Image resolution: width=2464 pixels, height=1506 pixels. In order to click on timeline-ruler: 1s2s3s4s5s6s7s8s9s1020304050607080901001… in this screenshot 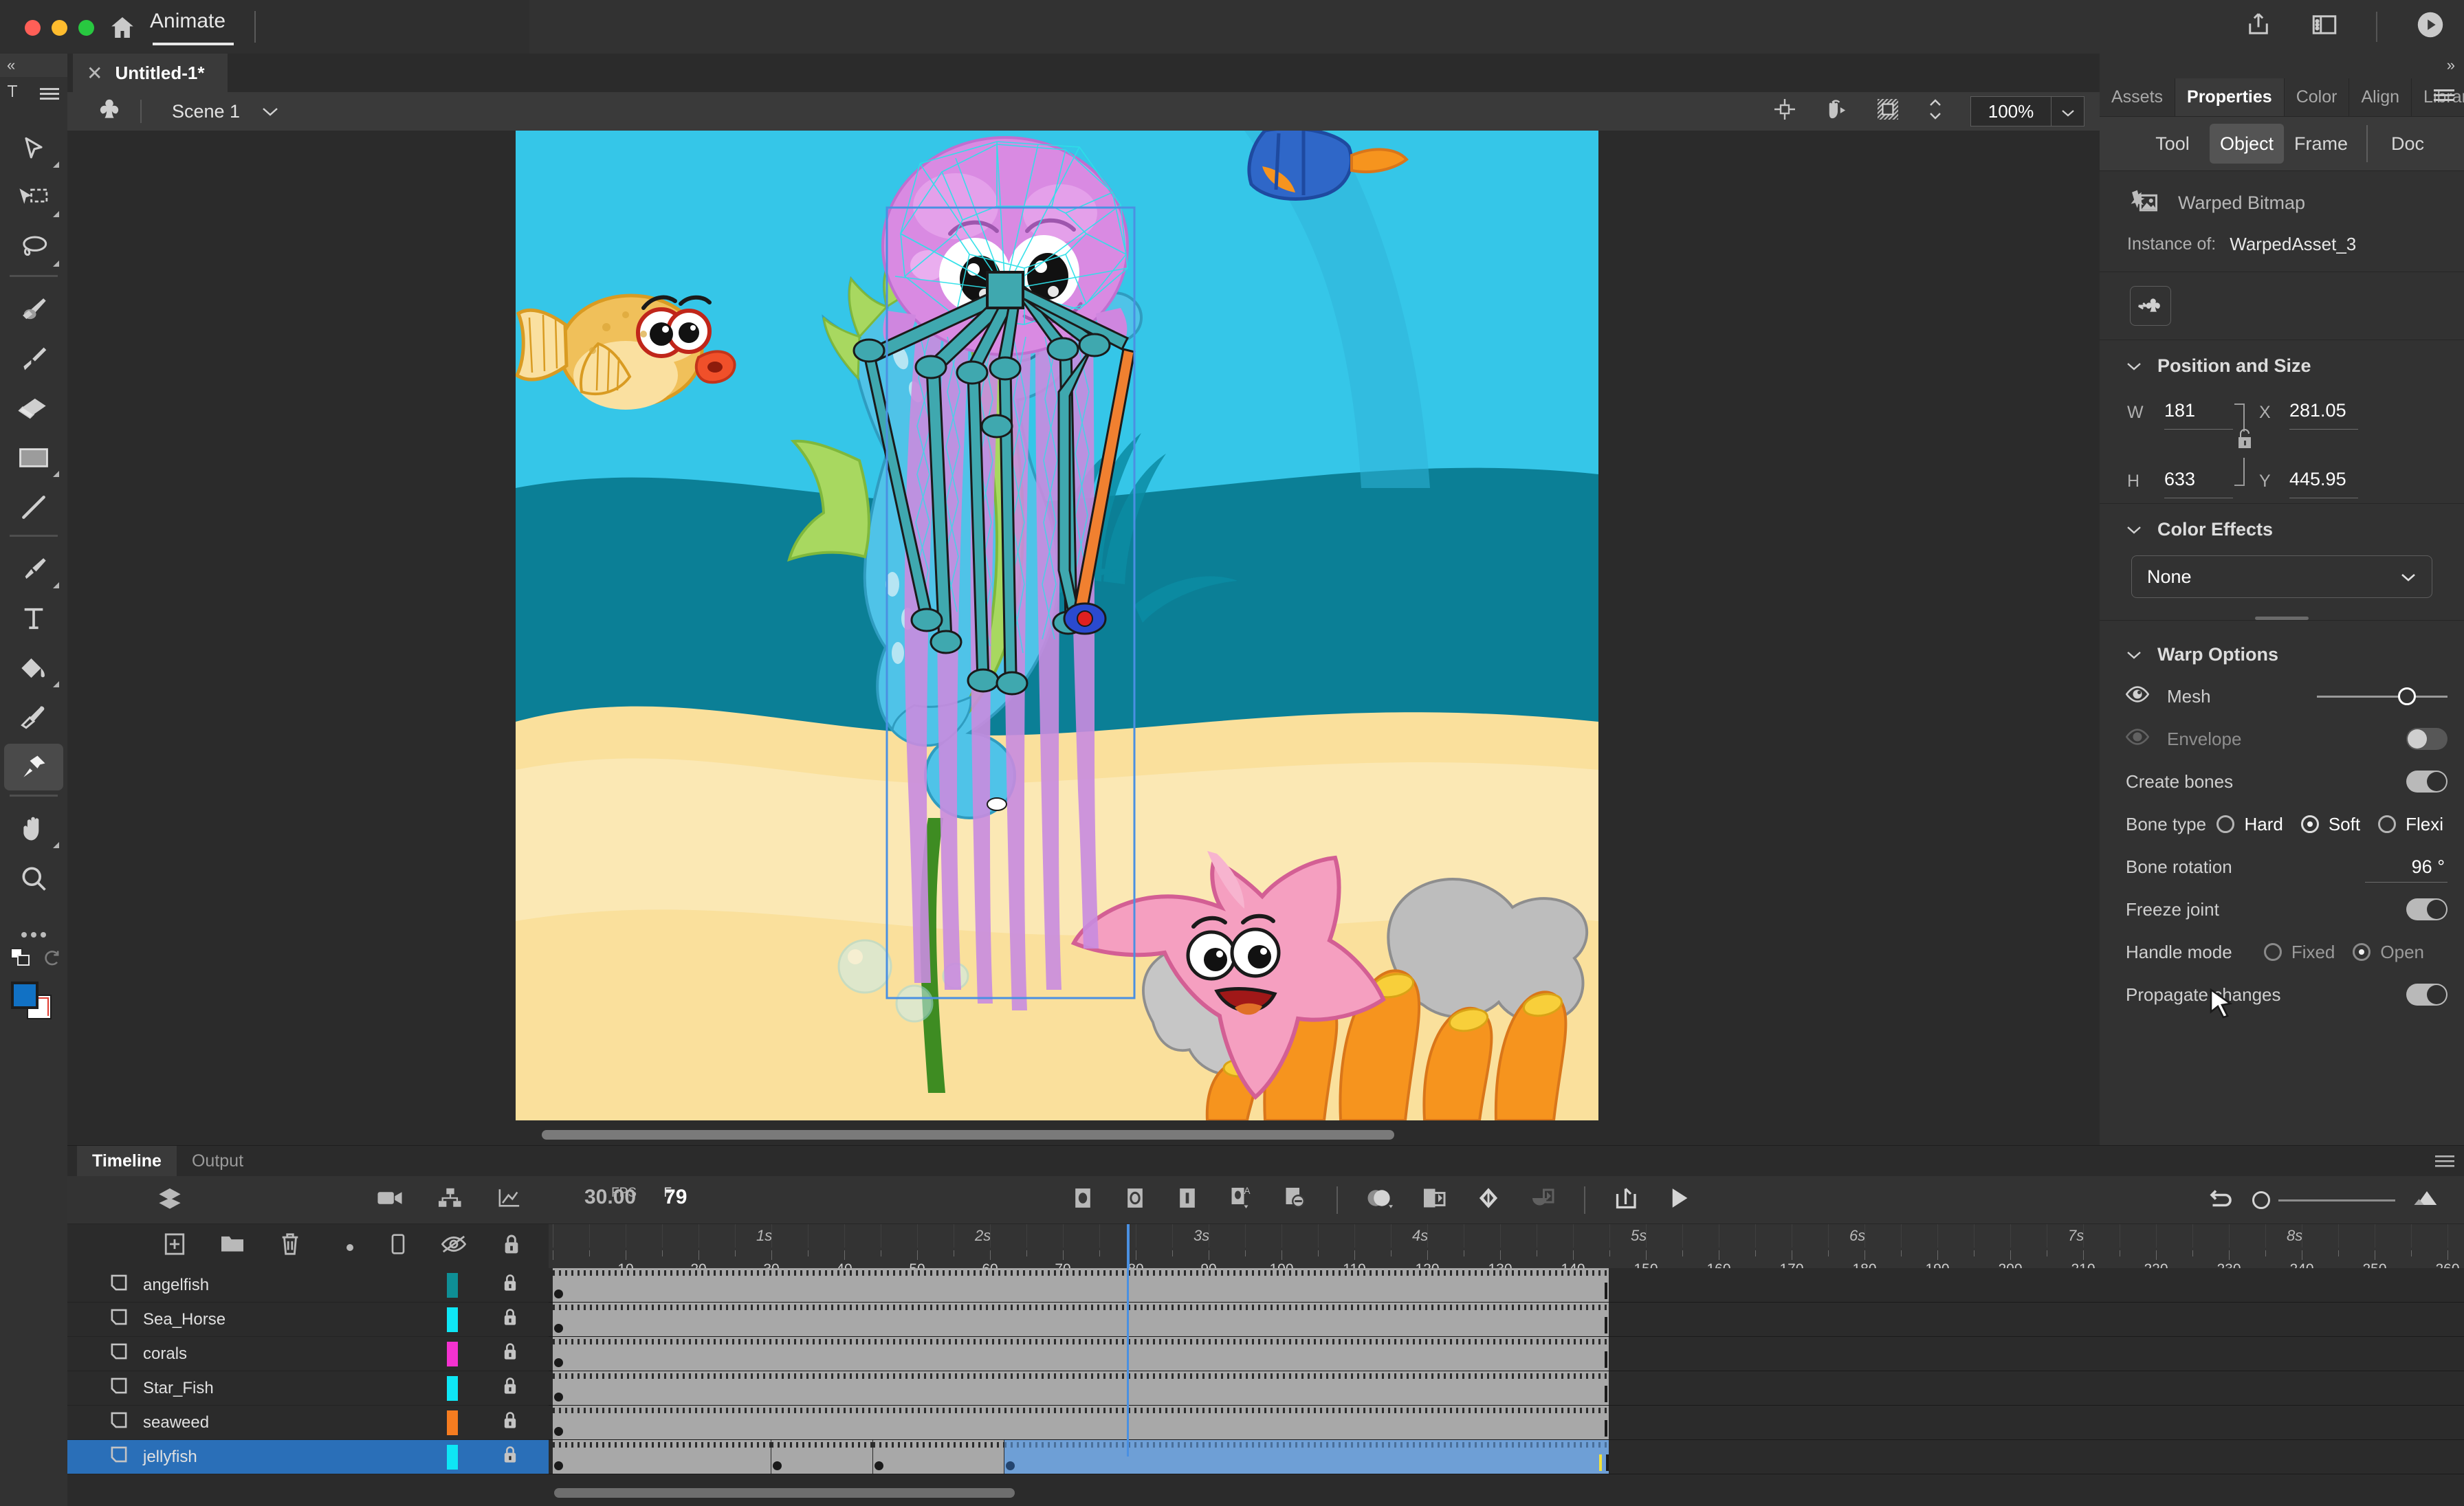, I will do `click(1507, 1246)`.